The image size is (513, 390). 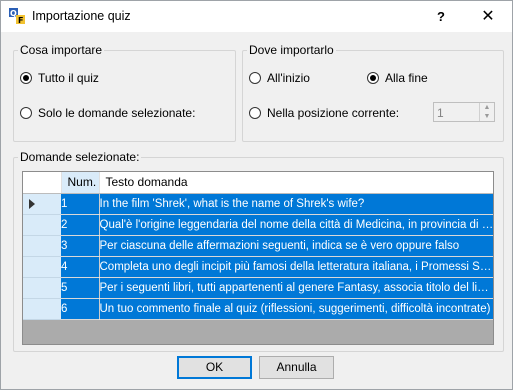 I want to click on svg-text: F, so click(x=20, y=20).